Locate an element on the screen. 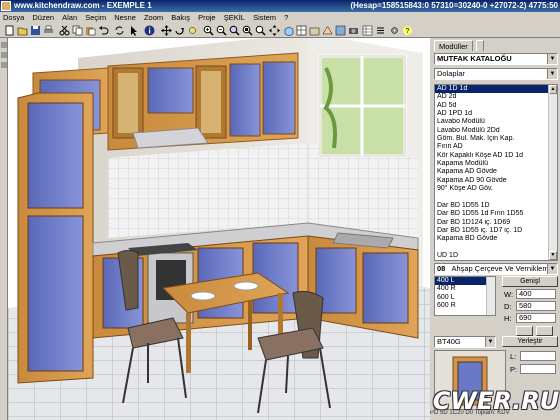 The width and height of the screenshot is (560, 420). module-list-item: Göm. Bul. Mak. İçin Kap. is located at coordinates (496, 139).